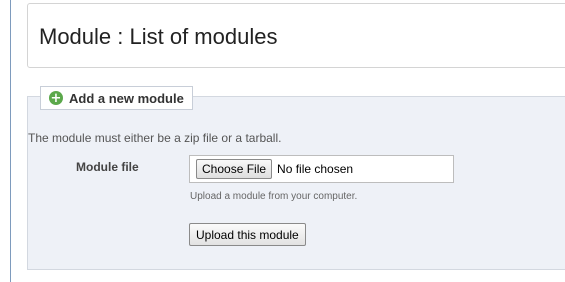 The height and width of the screenshot is (282, 565). What do you see at coordinates (107, 167) in the screenshot?
I see `module-file-label: Module file` at bounding box center [107, 167].